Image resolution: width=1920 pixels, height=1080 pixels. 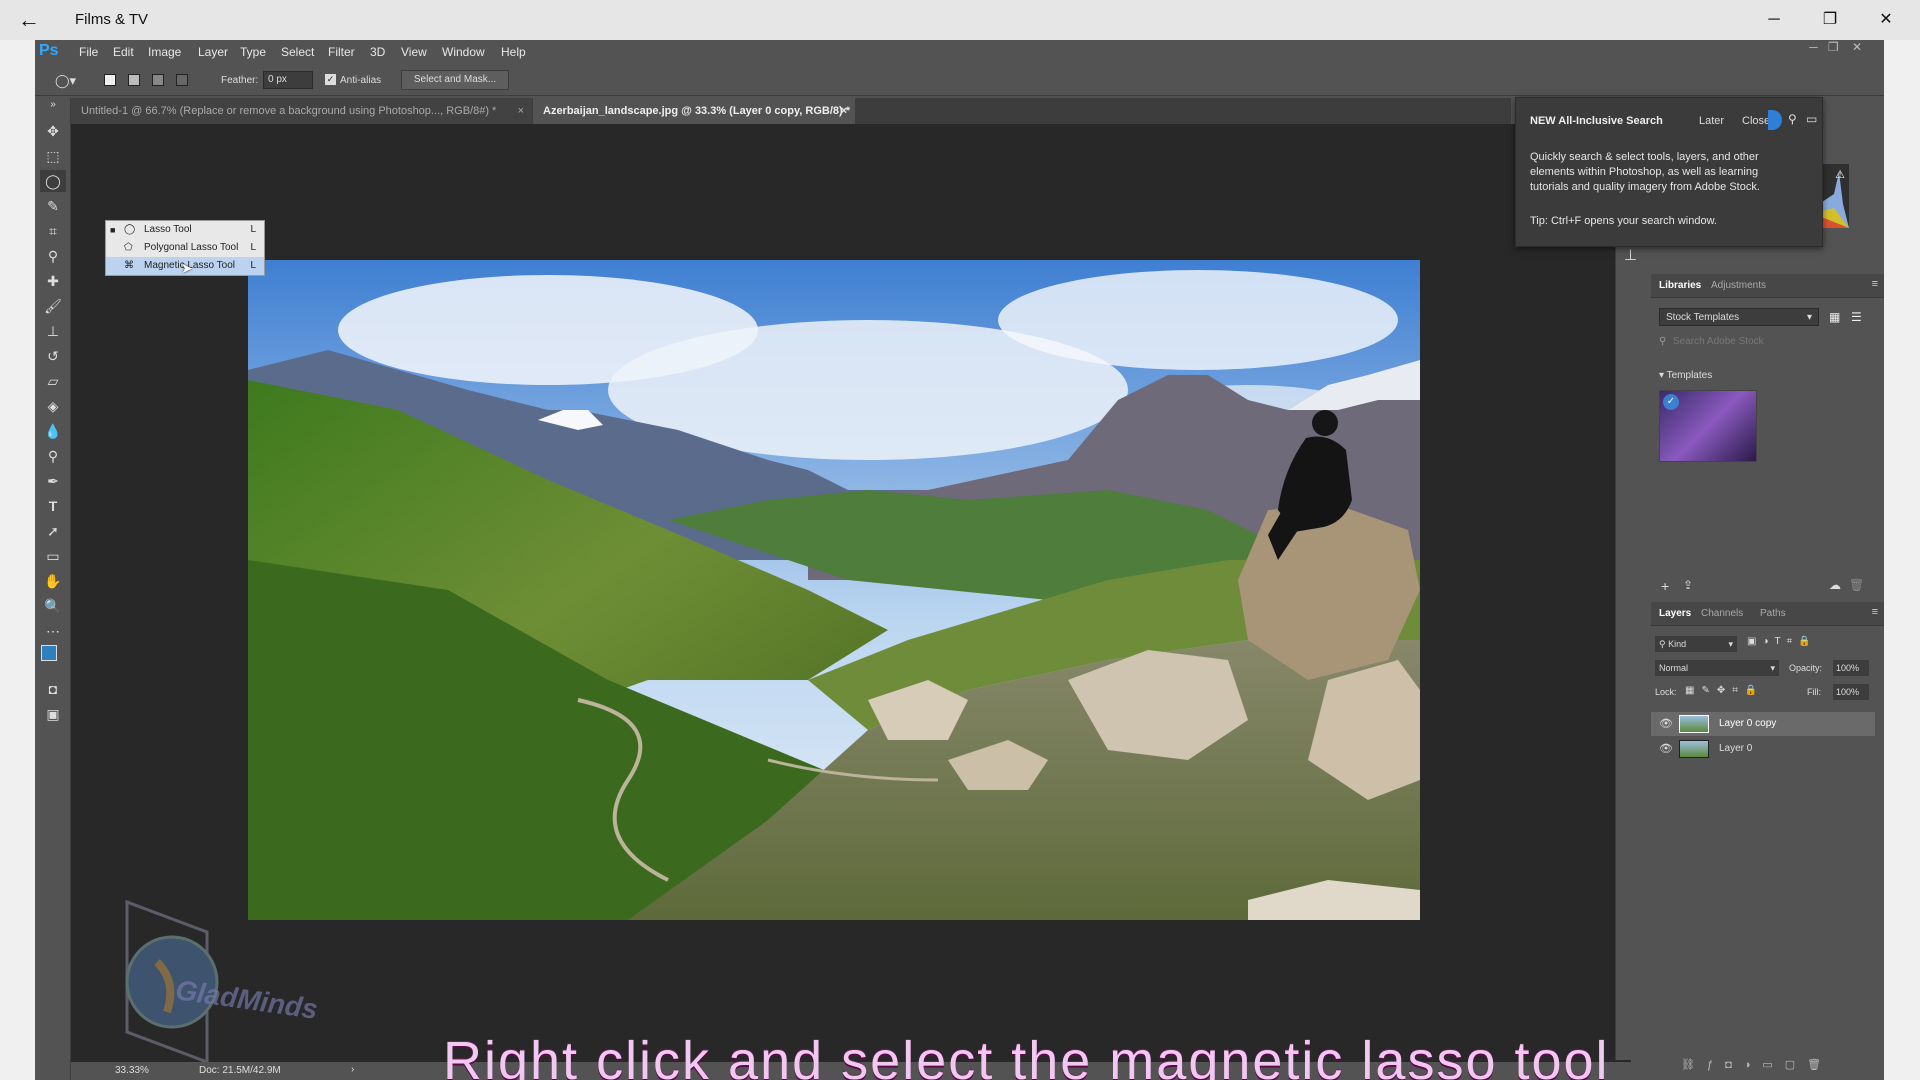 What do you see at coordinates (1857, 47) in the screenshot?
I see `ps-close-icon: ✕` at bounding box center [1857, 47].